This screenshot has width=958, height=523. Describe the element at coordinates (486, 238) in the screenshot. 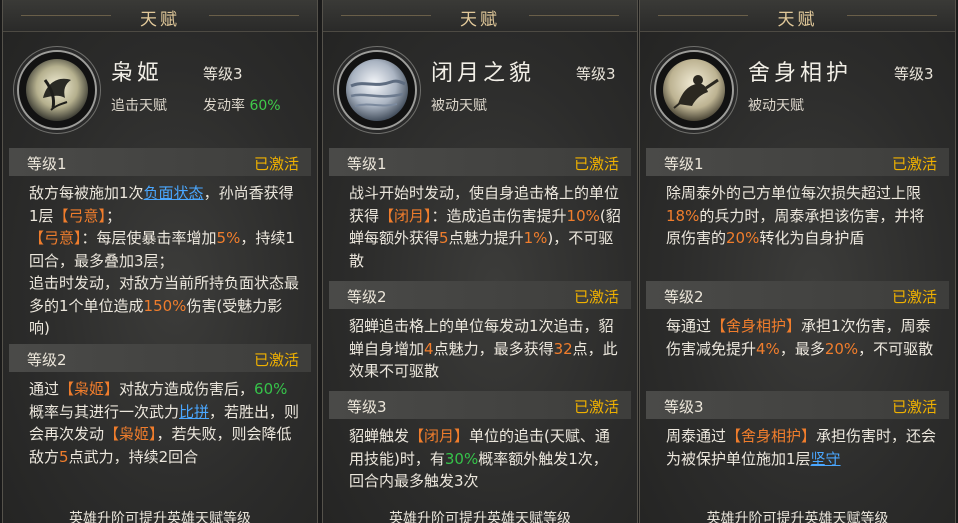

I see `description-text: 点魅力提升` at that location.